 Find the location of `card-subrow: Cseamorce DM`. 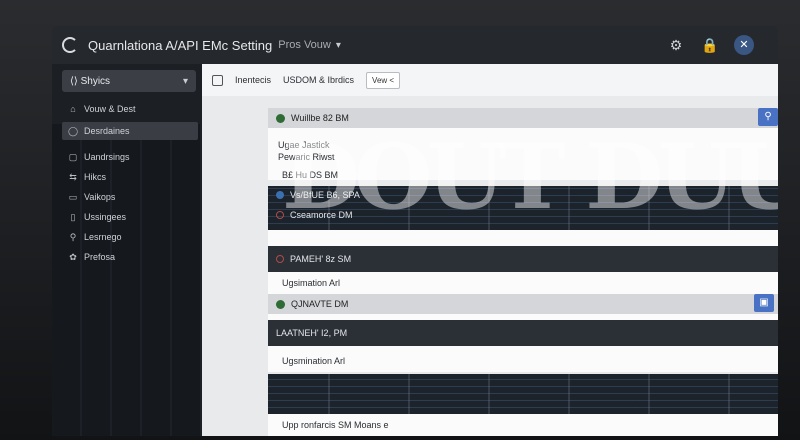

card-subrow: Cseamorce DM is located at coordinates (523, 215).